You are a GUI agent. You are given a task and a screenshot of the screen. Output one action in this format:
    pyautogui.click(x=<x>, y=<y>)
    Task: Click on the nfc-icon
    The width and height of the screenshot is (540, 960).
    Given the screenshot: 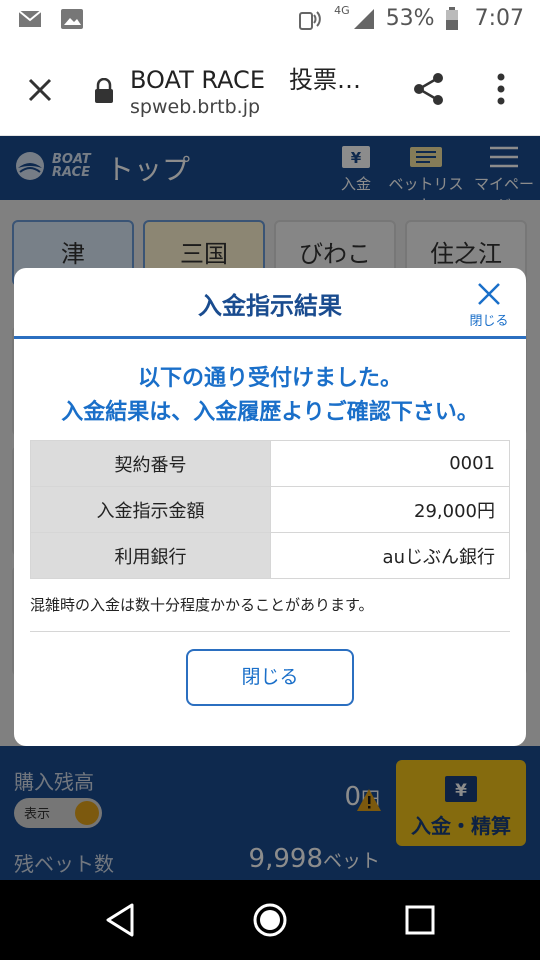 What is the action you would take?
    pyautogui.click(x=310, y=20)
    